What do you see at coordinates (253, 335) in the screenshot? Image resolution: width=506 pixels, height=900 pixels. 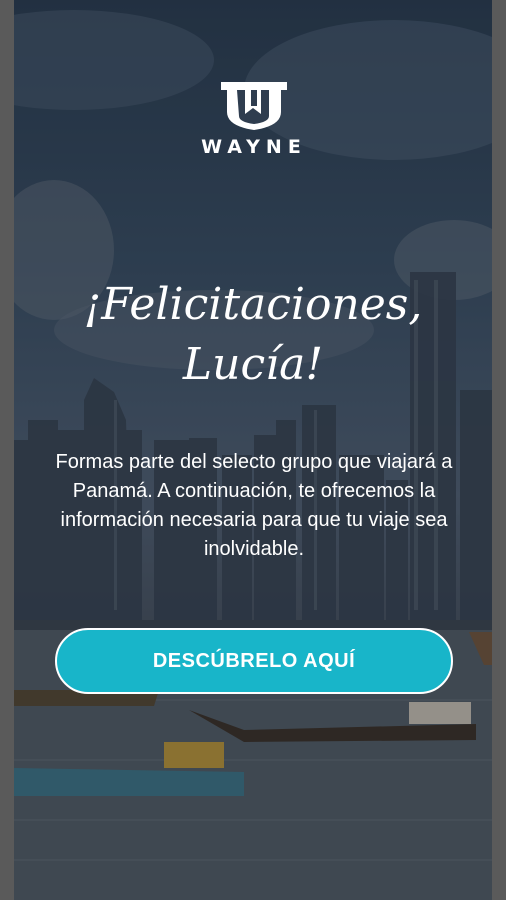 I see `greeting-title: ¡Felicitaciones, Lucía!` at bounding box center [253, 335].